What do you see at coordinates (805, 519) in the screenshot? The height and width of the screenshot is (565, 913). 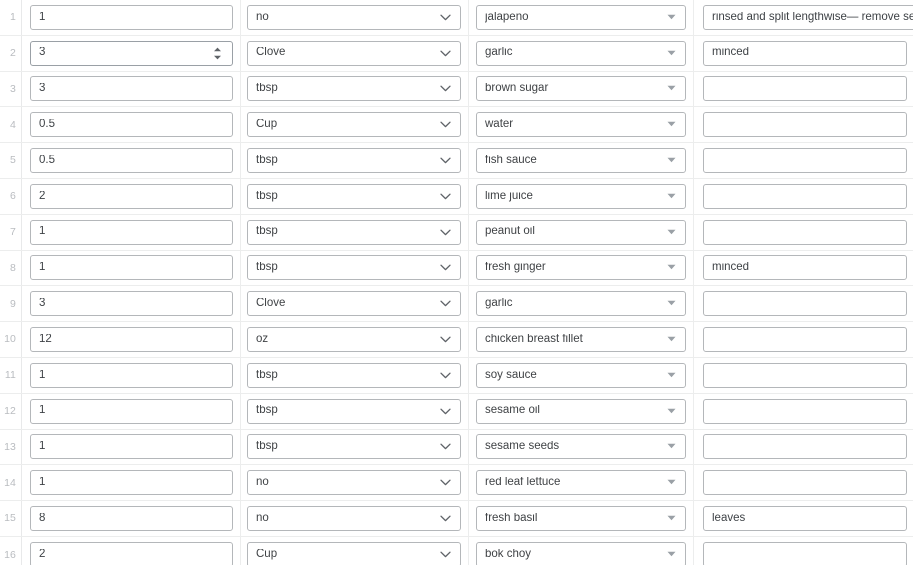 I see `preparation-input: leaves` at bounding box center [805, 519].